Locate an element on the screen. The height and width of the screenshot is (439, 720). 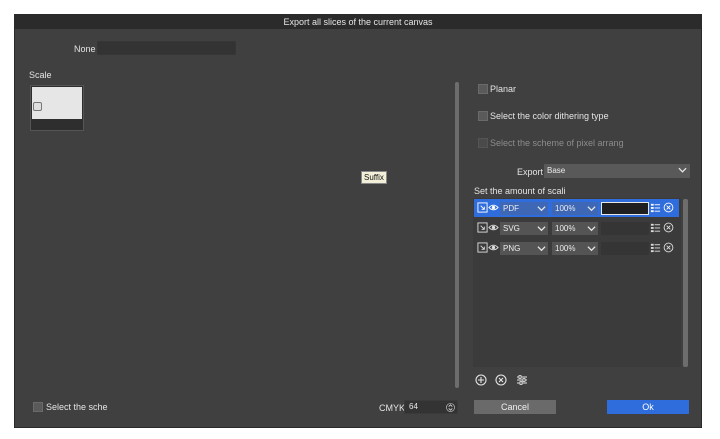
export-select-value: Base is located at coordinates (556, 170).